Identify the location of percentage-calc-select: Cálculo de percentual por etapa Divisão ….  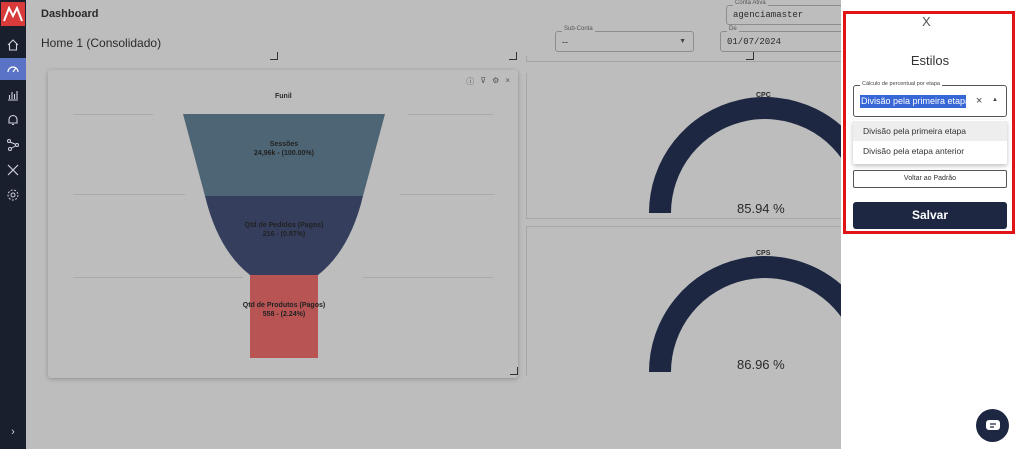
(930, 99).